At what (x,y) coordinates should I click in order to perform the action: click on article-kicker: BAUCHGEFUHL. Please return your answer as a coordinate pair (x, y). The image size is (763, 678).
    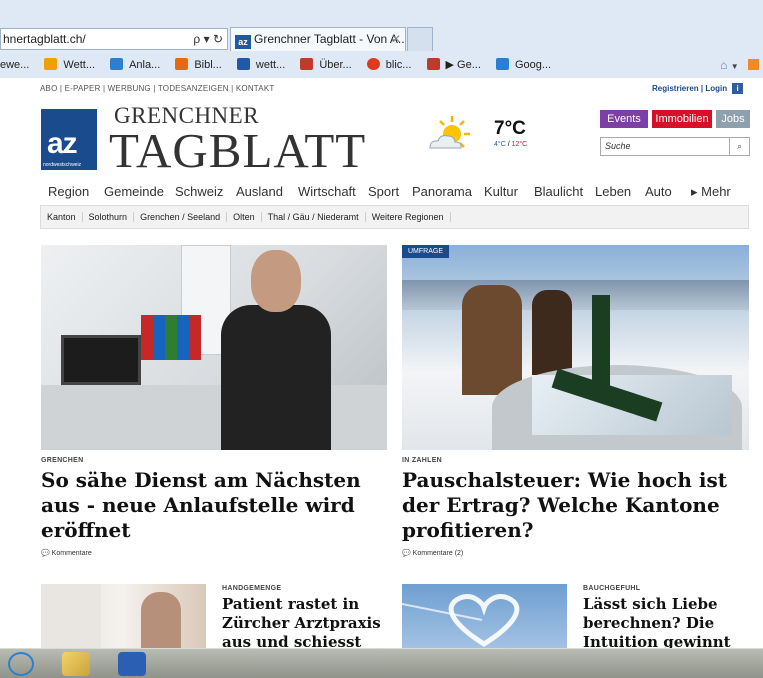
    Looking at the image, I should click on (612, 588).